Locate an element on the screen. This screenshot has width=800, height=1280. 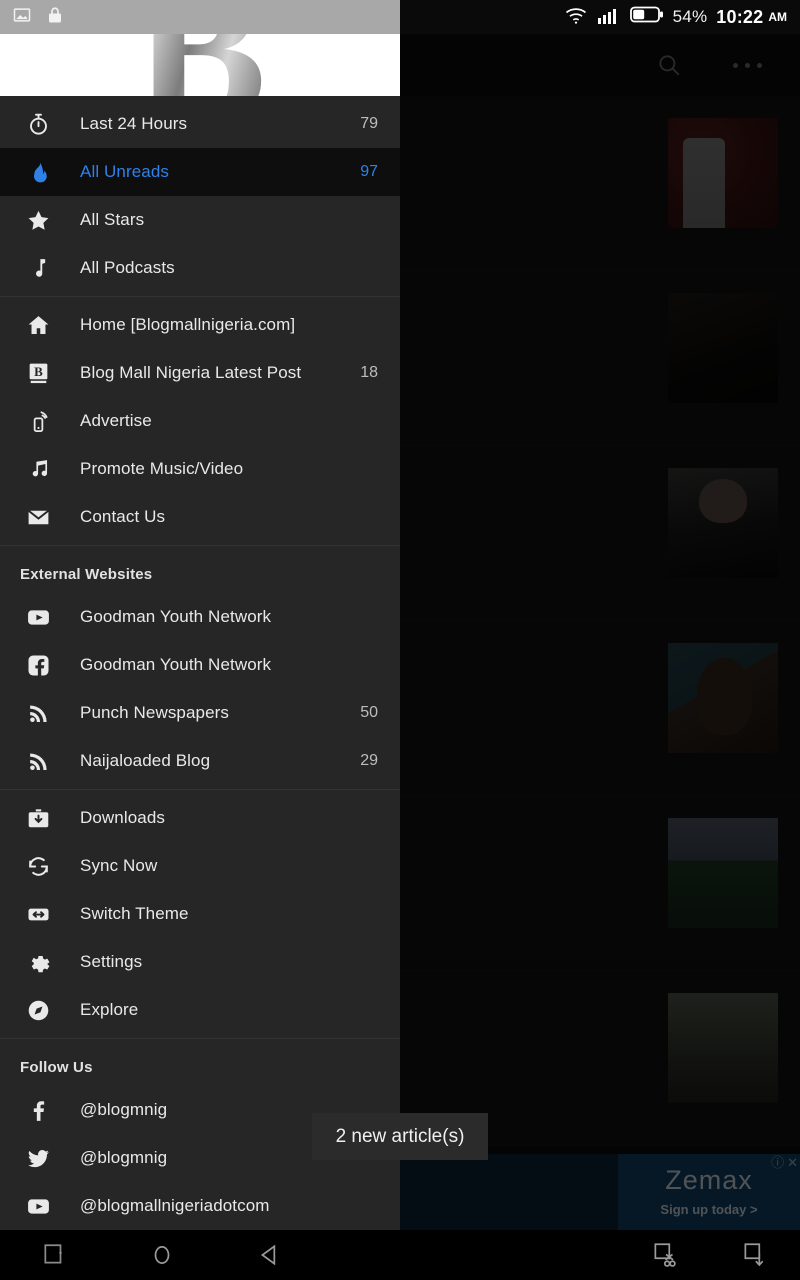
drawer-item-advertise: Advertise is located at coordinates (200, 421).